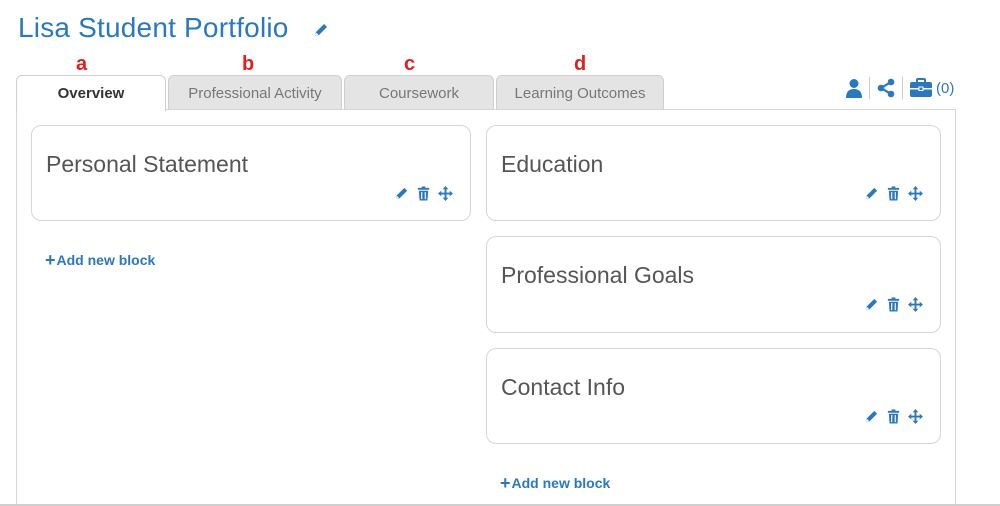  I want to click on annotation-a: a, so click(82, 64).